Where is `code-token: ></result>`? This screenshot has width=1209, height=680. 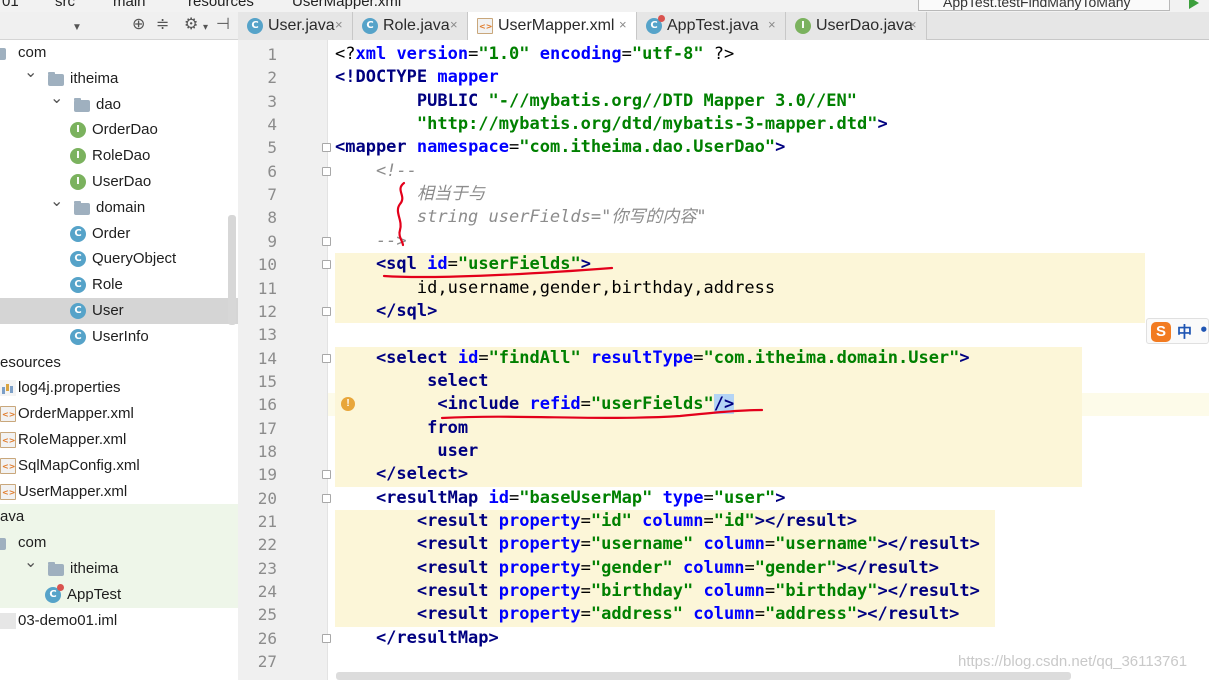 code-token: ></result> is located at coordinates (928, 591).